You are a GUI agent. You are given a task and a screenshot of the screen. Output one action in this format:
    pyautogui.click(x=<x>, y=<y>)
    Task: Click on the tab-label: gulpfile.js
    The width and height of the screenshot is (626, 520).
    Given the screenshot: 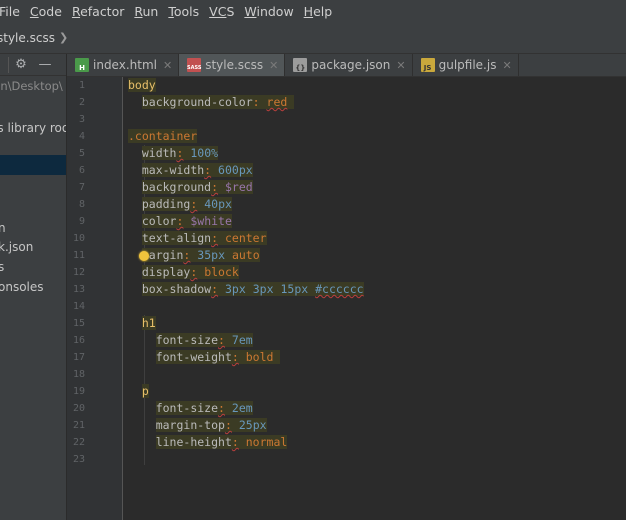 What is the action you would take?
    pyautogui.click(x=467, y=65)
    